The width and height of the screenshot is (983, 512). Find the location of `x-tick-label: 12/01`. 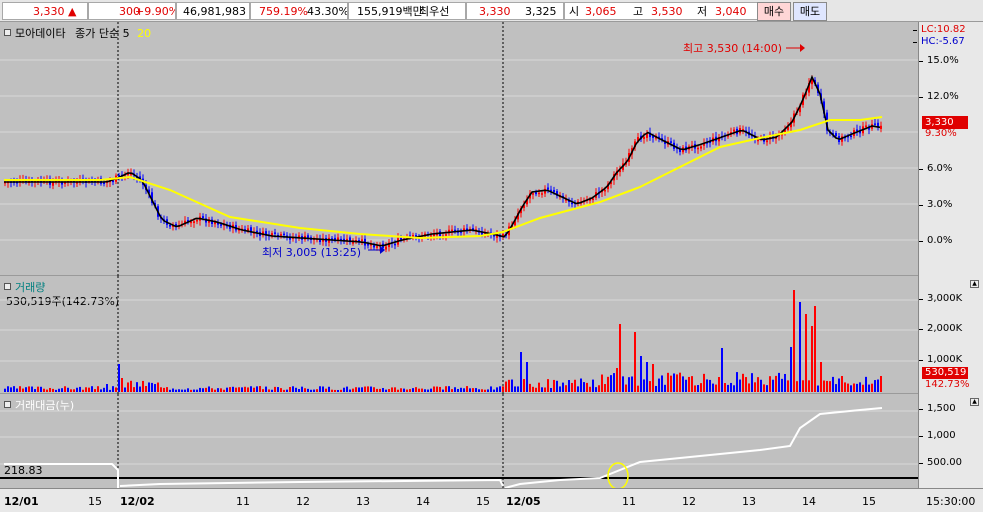

x-tick-label: 12/01 is located at coordinates (21, 501).